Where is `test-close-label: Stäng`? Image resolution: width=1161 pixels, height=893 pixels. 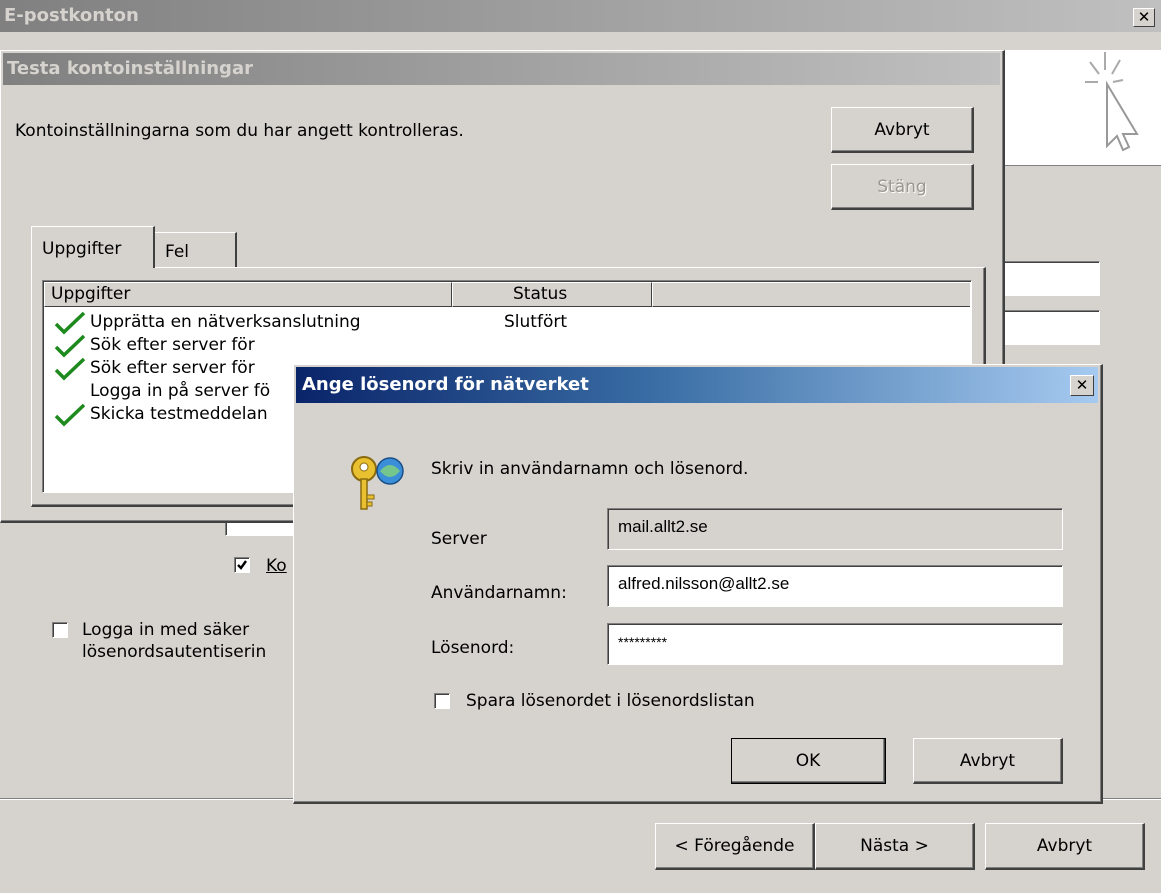 test-close-label: Stäng is located at coordinates (902, 186).